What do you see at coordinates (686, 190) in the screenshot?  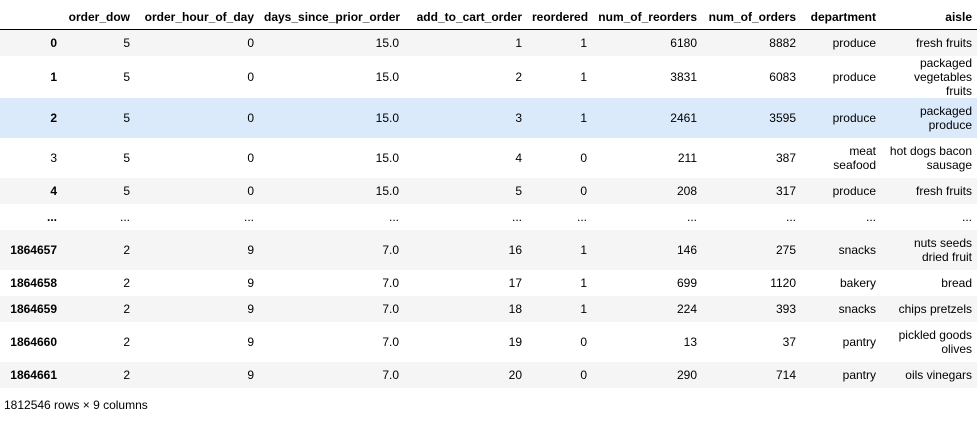 I see `cell-num-of-reorders: 208` at bounding box center [686, 190].